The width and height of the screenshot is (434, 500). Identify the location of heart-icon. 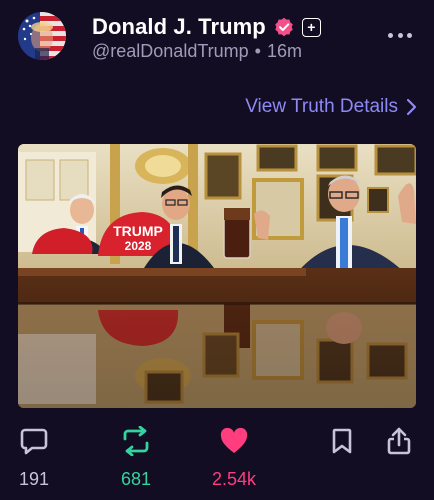
(234, 441).